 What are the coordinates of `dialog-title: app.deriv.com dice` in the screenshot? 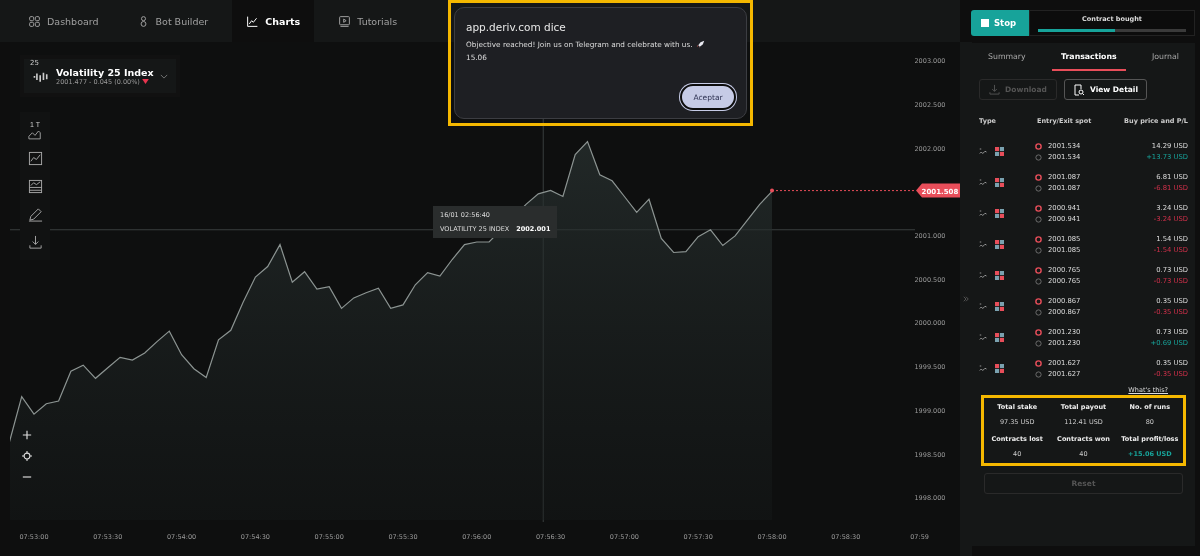 It's located at (516, 27).